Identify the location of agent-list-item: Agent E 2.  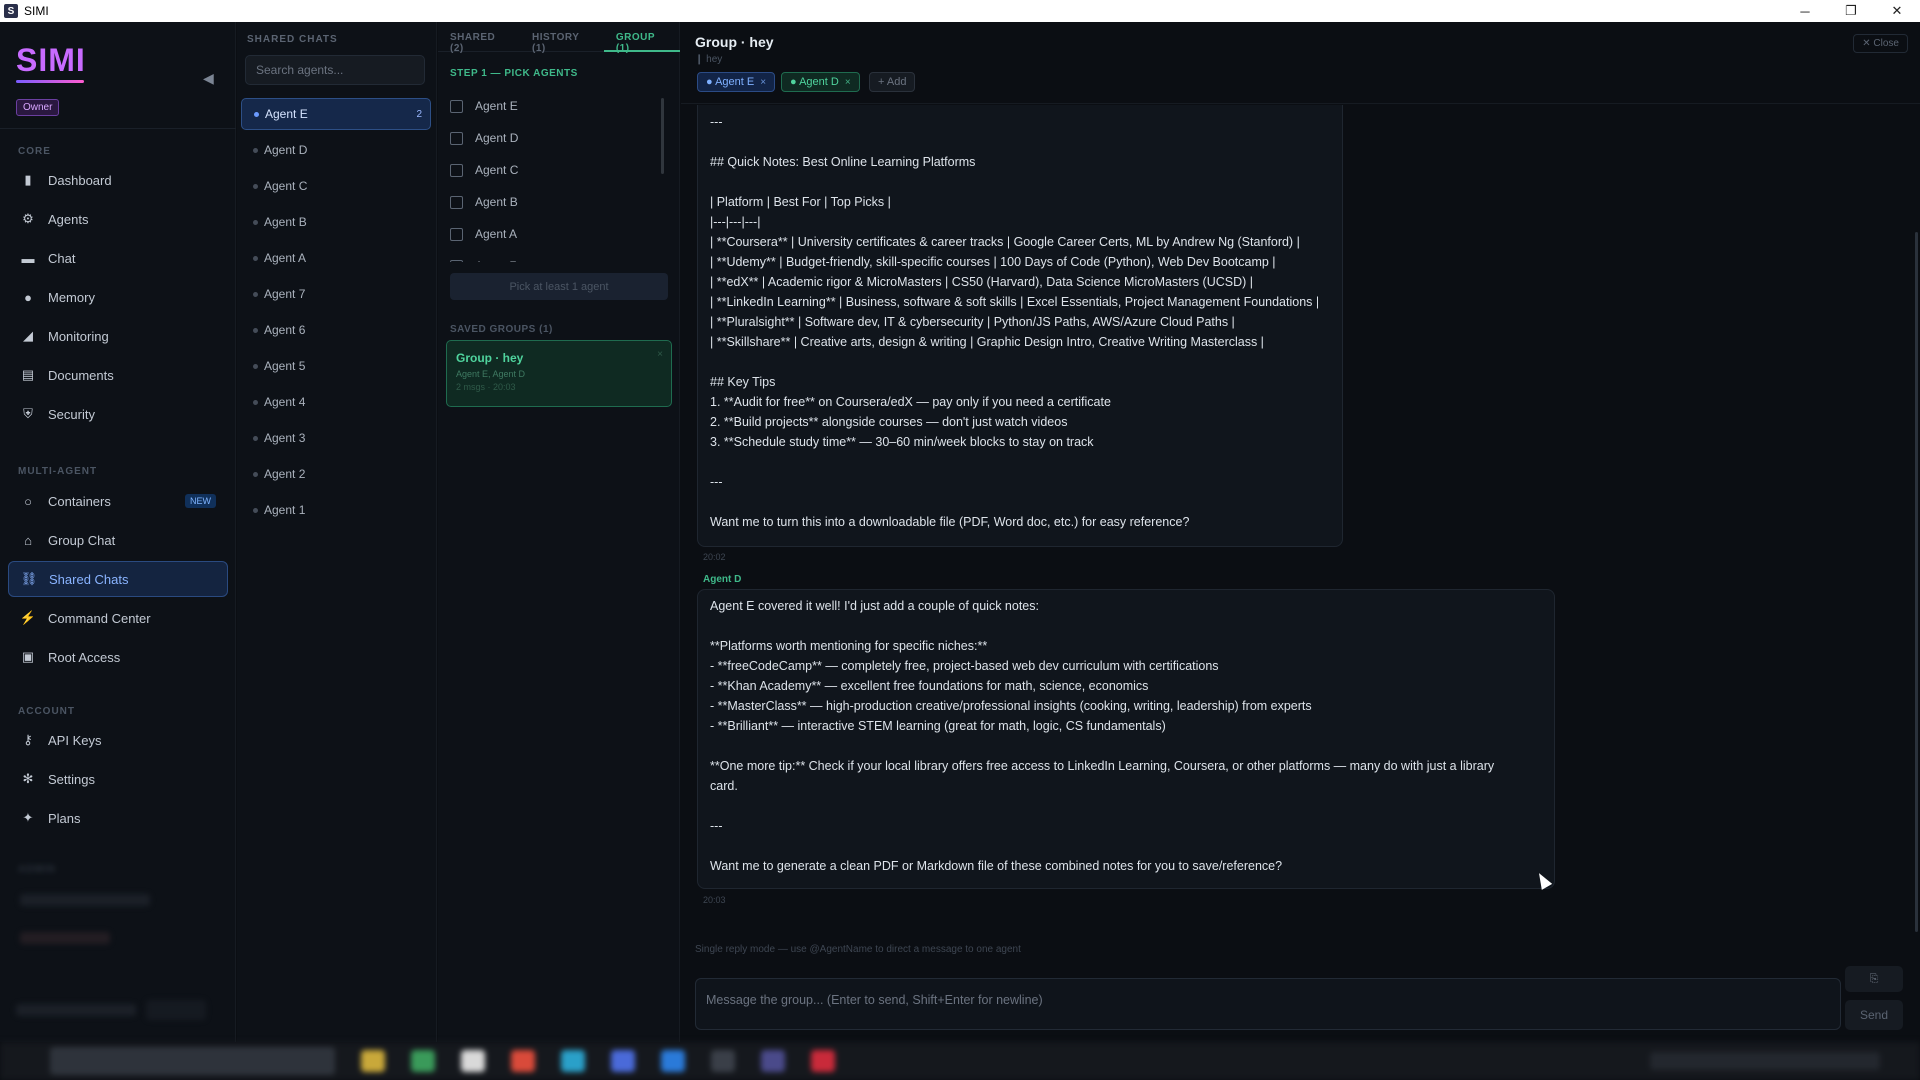
(336, 114).